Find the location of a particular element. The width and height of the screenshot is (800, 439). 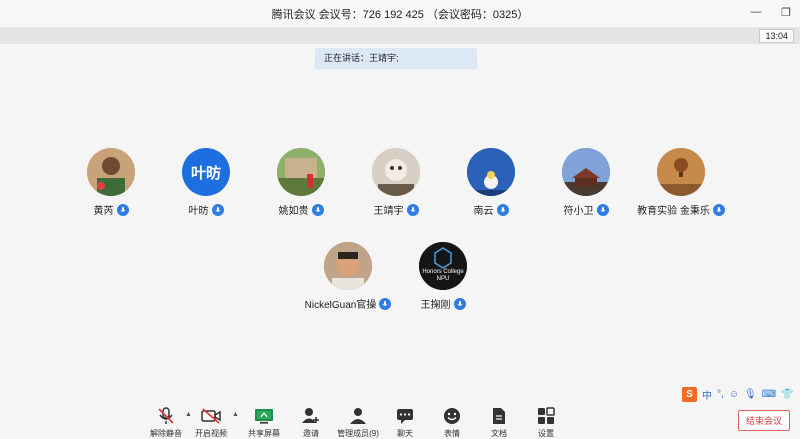

emoji-icon is located at coordinates (452, 416).